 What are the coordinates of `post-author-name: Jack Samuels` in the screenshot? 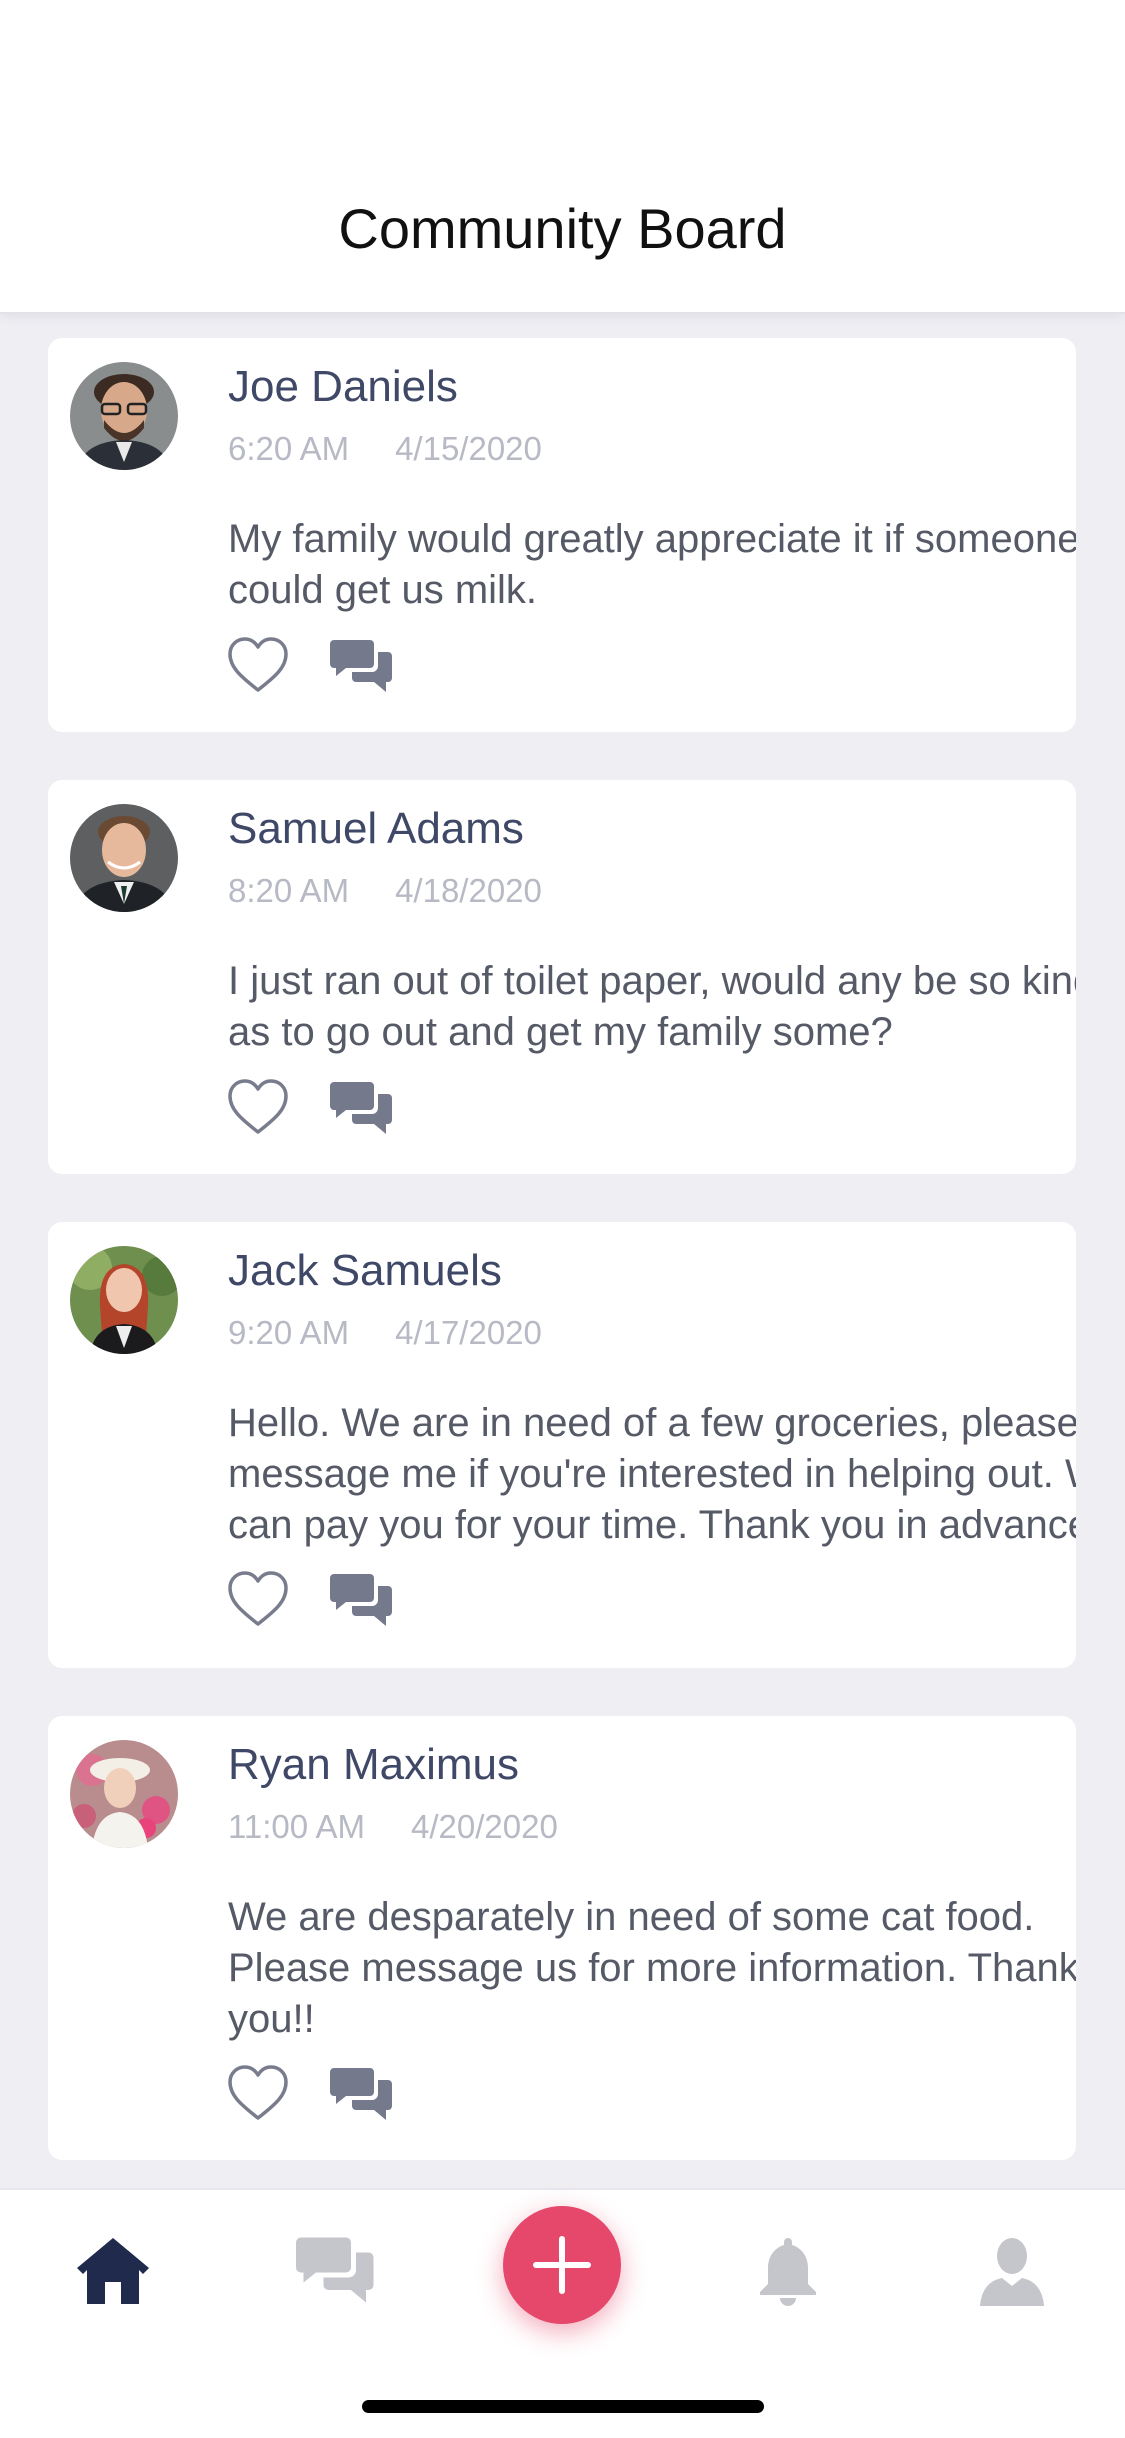 It's located at (365, 1271).